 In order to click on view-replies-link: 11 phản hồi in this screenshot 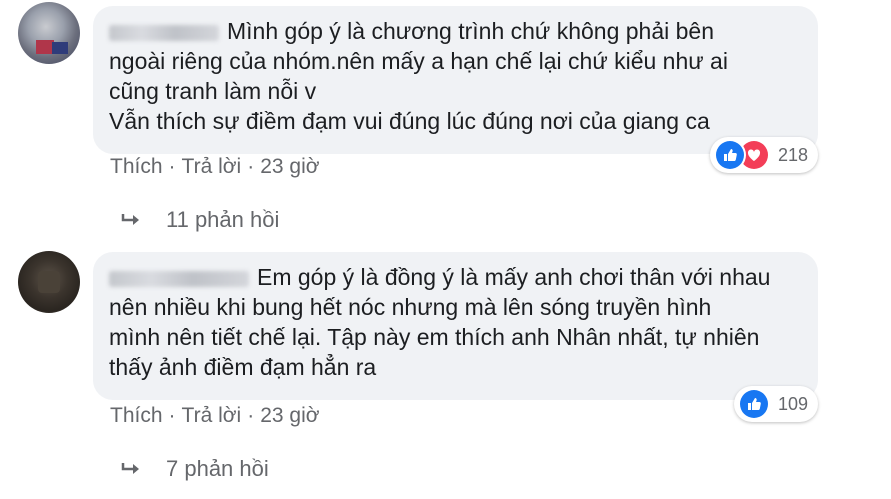, I will do `click(199, 220)`.